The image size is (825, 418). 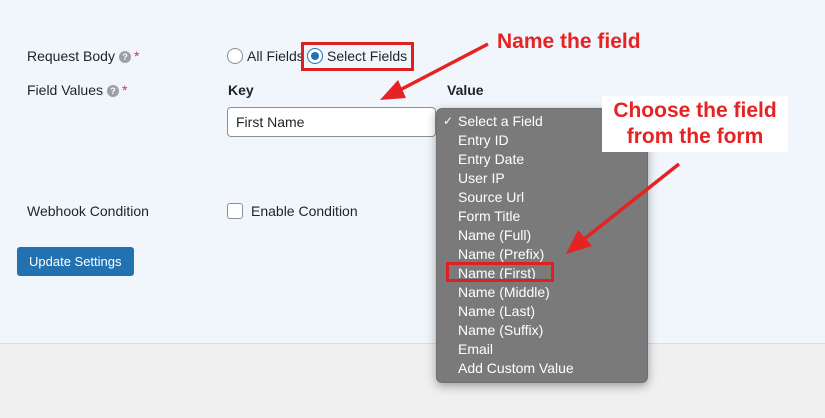 I want to click on arrow-to-key-head, so click(x=393, y=90).